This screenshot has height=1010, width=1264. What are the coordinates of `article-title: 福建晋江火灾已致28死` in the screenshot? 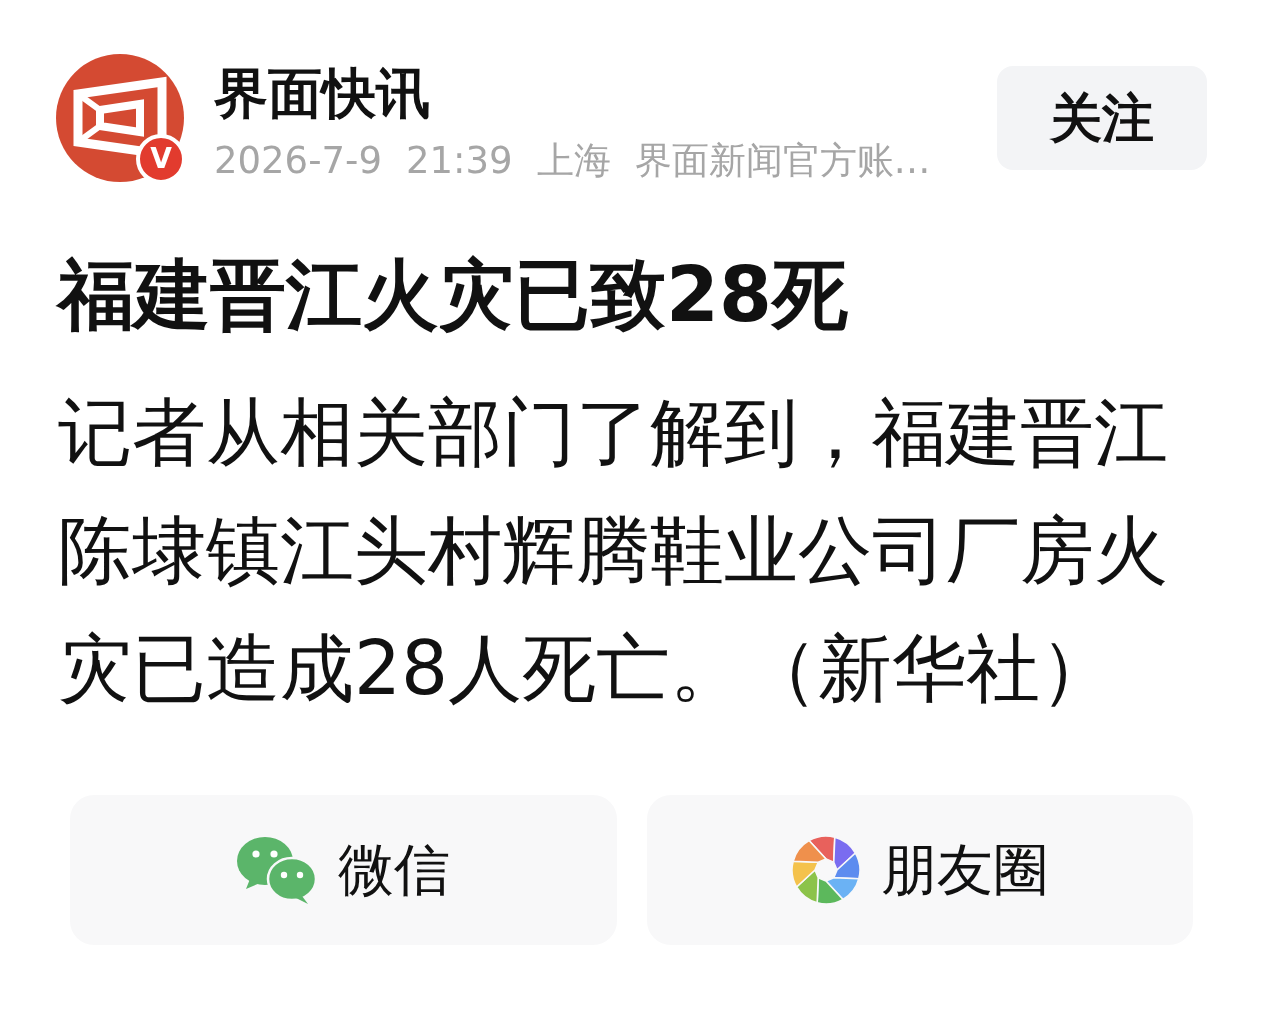 It's located at (453, 295).